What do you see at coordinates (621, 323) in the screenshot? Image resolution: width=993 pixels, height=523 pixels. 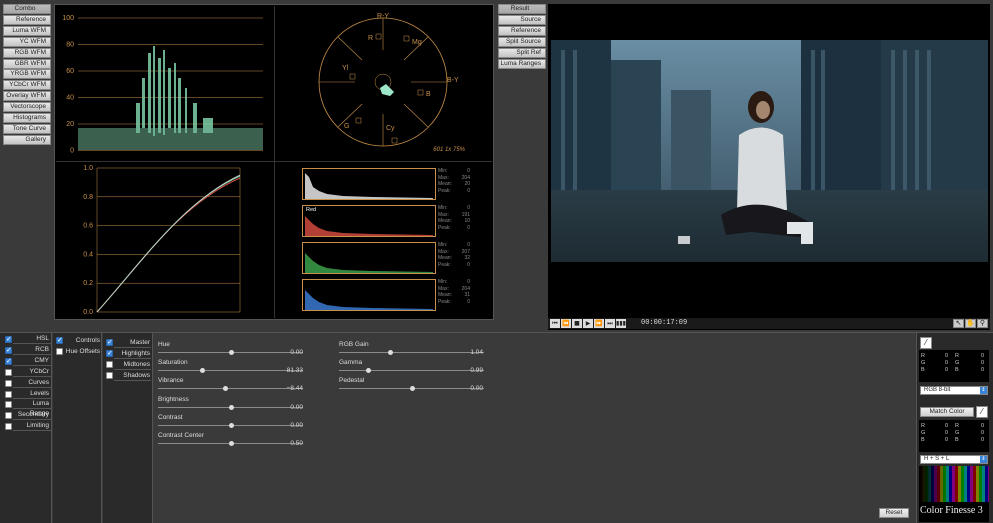 I see `loop-icon: ▮▮▮` at bounding box center [621, 323].